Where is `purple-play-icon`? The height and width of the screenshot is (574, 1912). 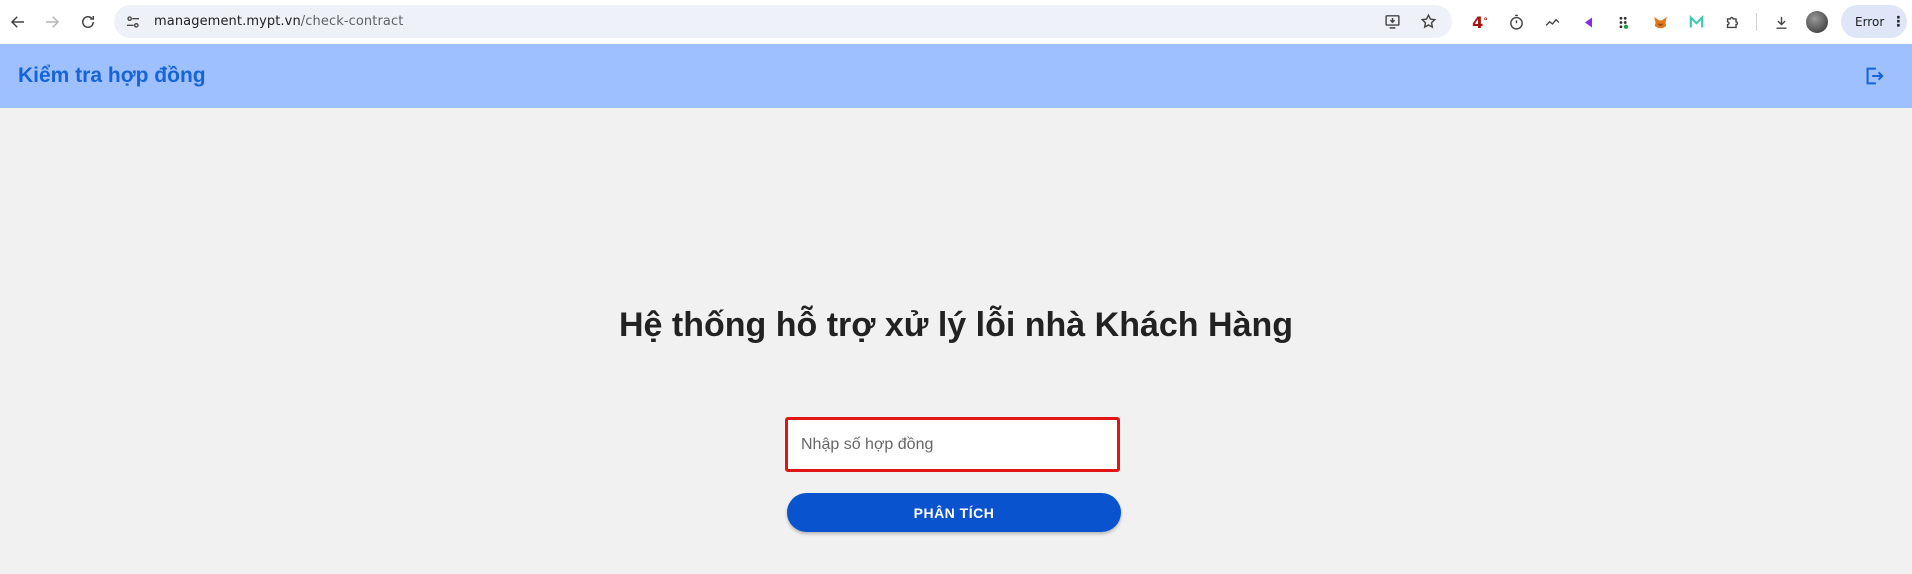
purple-play-icon is located at coordinates (1588, 22).